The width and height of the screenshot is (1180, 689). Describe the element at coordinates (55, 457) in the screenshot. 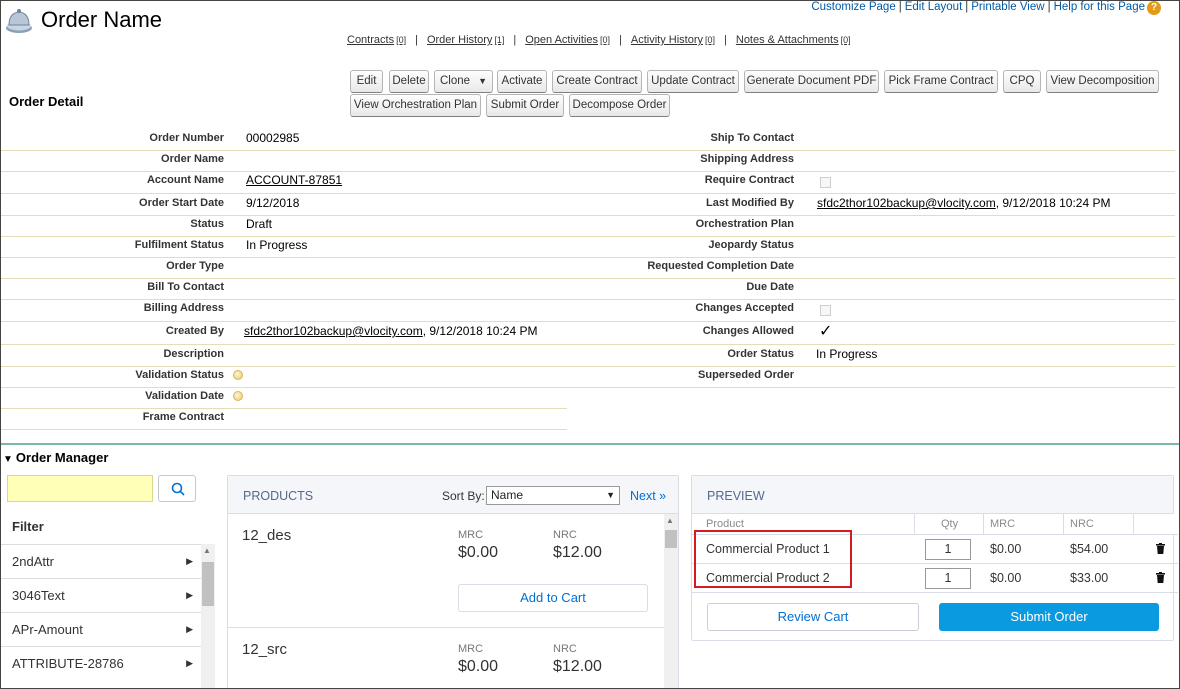

I see `order-manager-toggle: ▼ Order Manager` at that location.